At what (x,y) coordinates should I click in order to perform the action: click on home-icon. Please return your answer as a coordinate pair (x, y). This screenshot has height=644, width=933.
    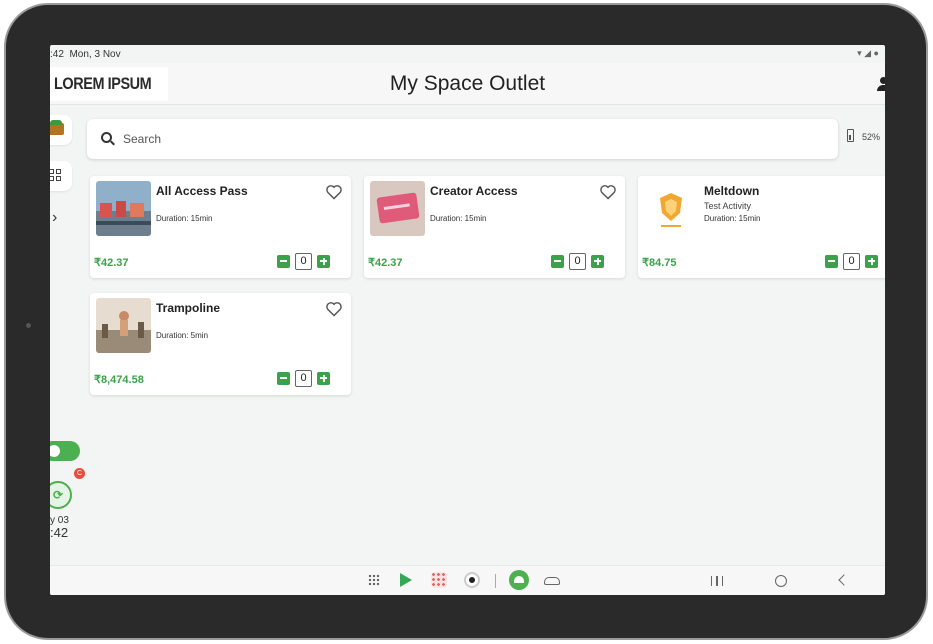
    Looking at the image, I should click on (781, 581).